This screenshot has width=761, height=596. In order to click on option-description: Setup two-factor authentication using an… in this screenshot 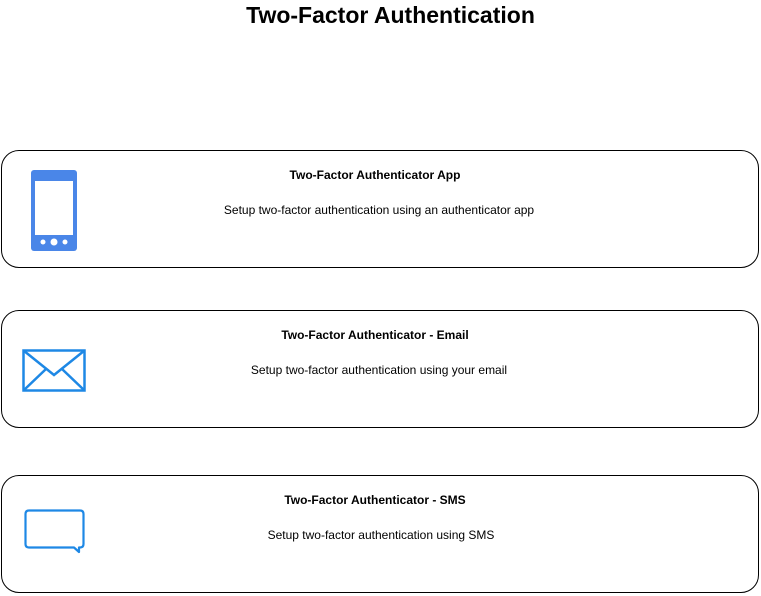, I will do `click(379, 210)`.